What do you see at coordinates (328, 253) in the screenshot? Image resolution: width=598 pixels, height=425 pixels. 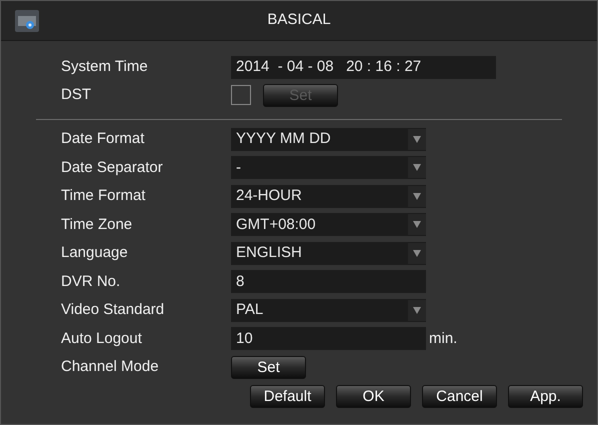 I see `dropdown: ENGLISH` at bounding box center [328, 253].